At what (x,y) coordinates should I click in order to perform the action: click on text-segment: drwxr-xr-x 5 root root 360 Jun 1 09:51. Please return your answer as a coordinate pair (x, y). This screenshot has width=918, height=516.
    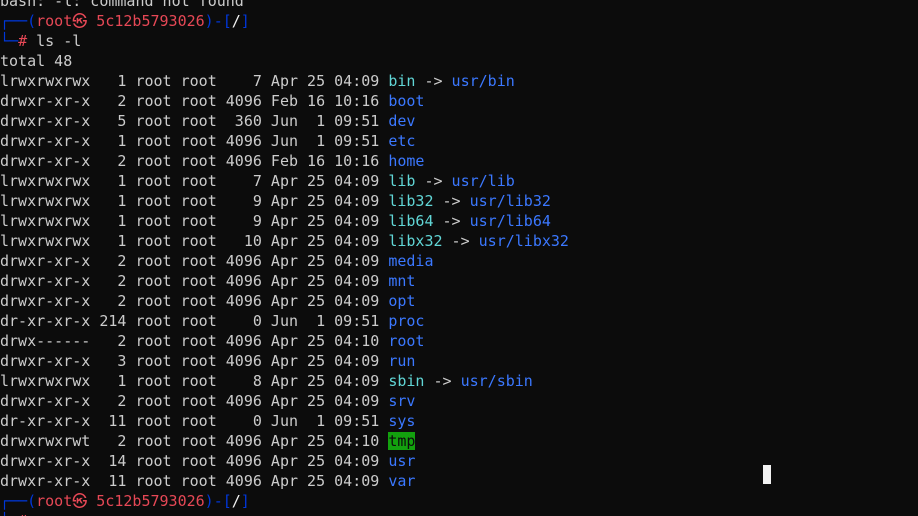
    Looking at the image, I should click on (194, 121).